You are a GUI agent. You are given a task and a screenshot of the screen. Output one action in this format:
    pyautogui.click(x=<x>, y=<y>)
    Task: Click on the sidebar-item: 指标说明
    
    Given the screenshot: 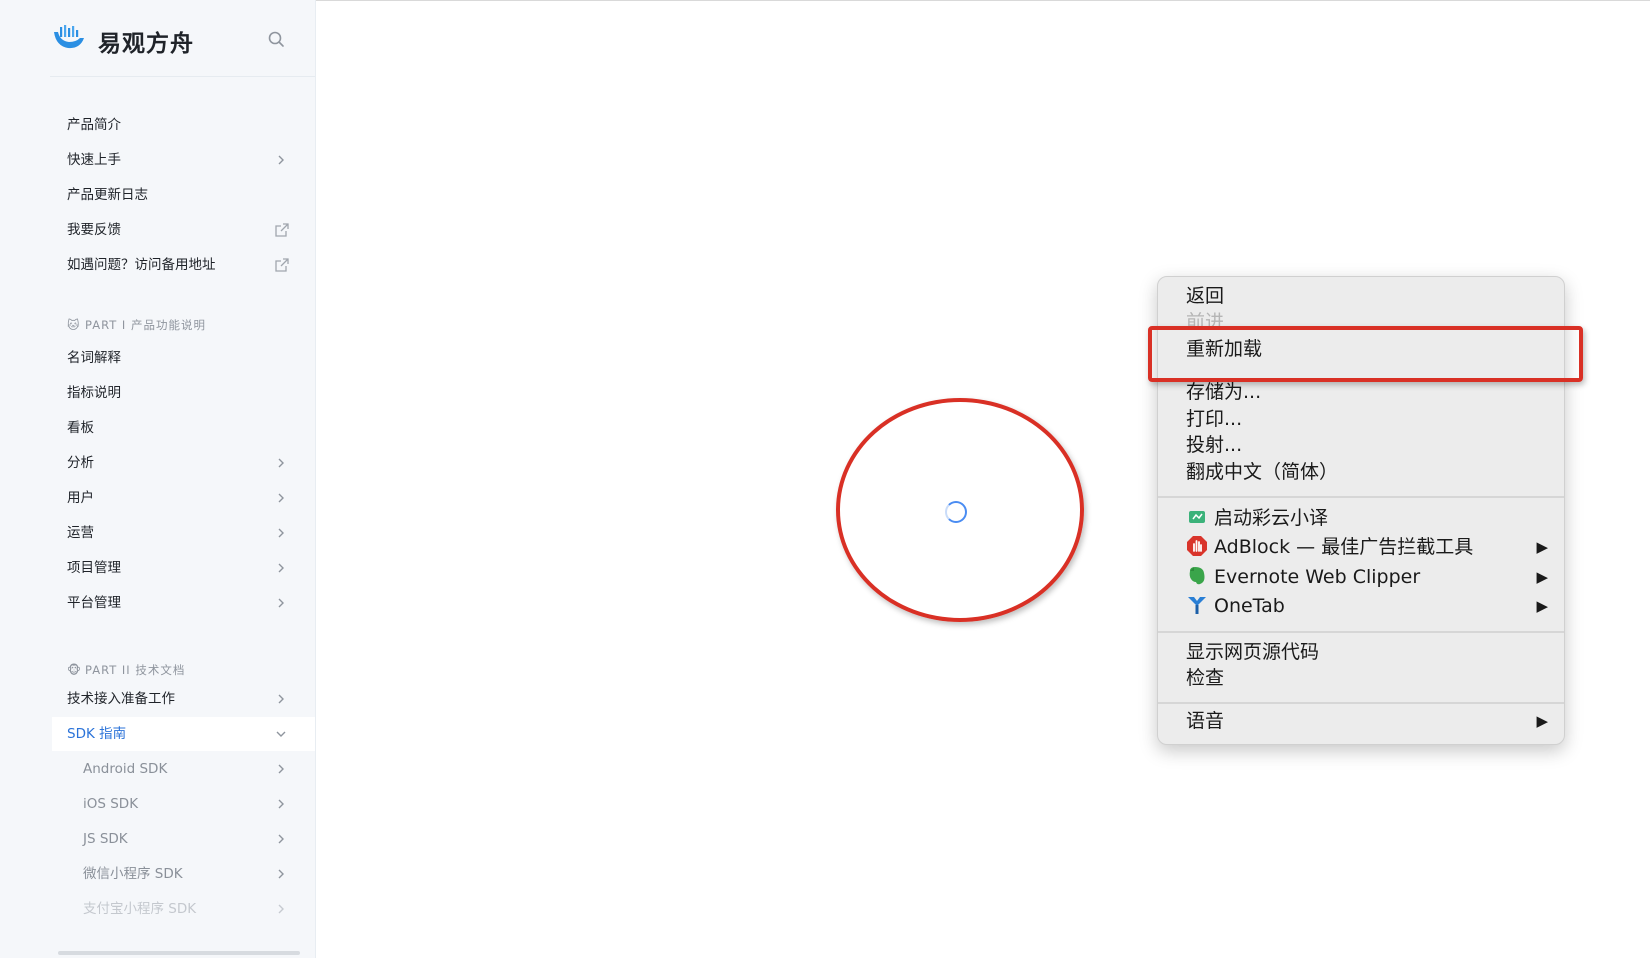 What is the action you would take?
    pyautogui.click(x=183, y=393)
    